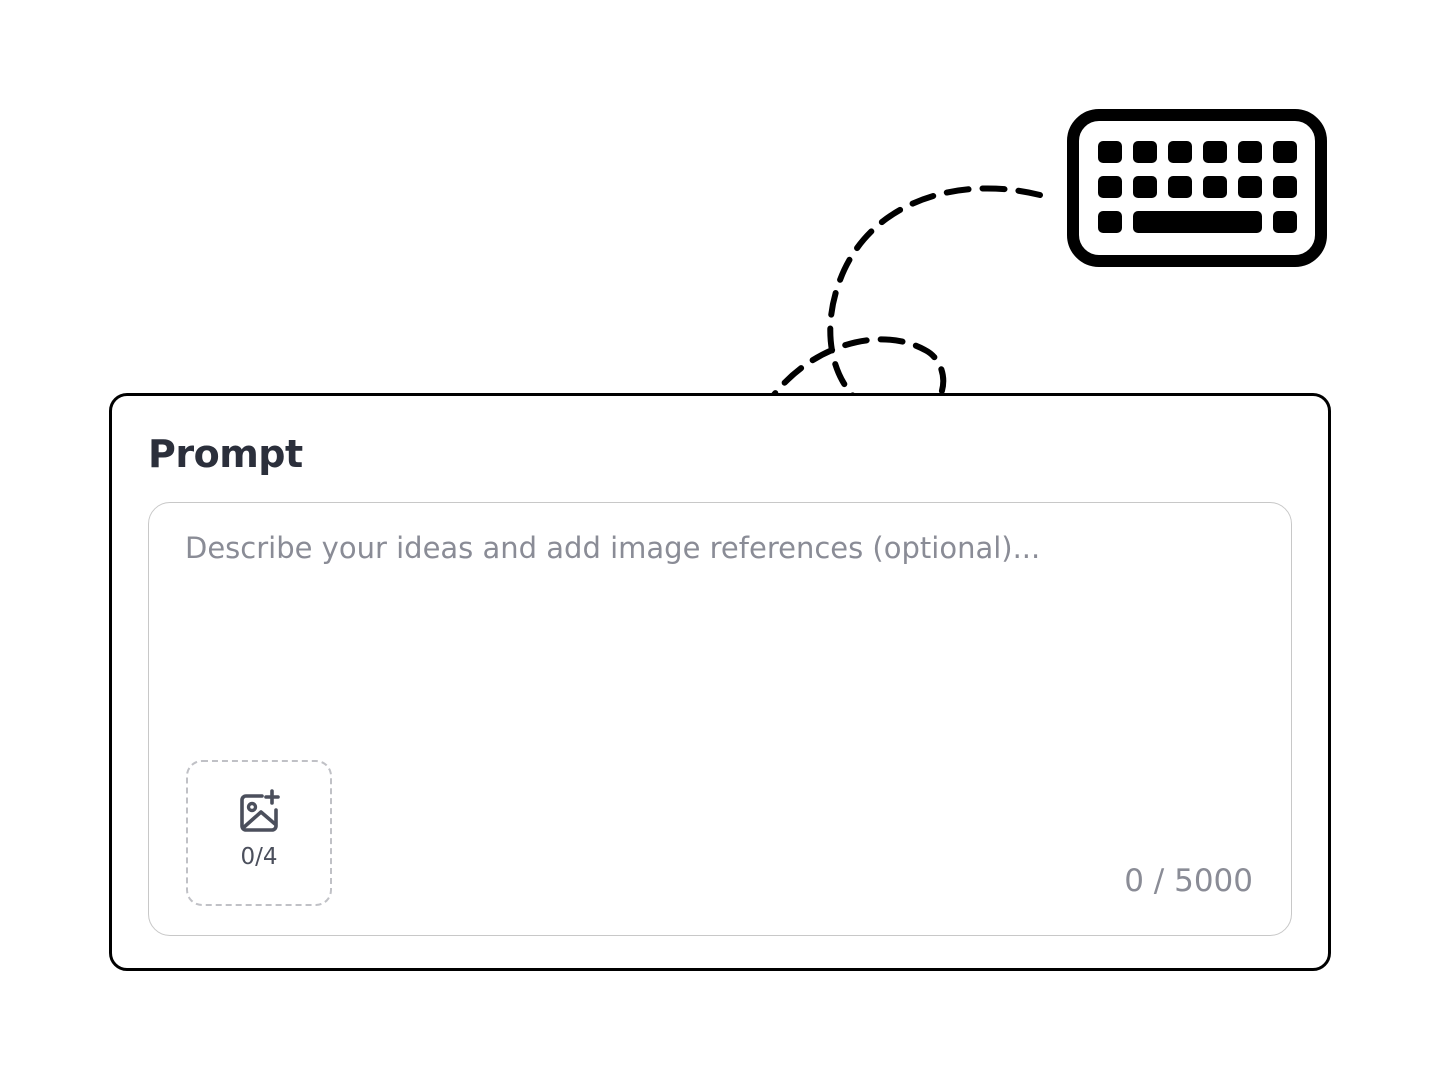  Describe the element at coordinates (259, 833) in the screenshot. I see `add-image-button: 0/4` at that location.